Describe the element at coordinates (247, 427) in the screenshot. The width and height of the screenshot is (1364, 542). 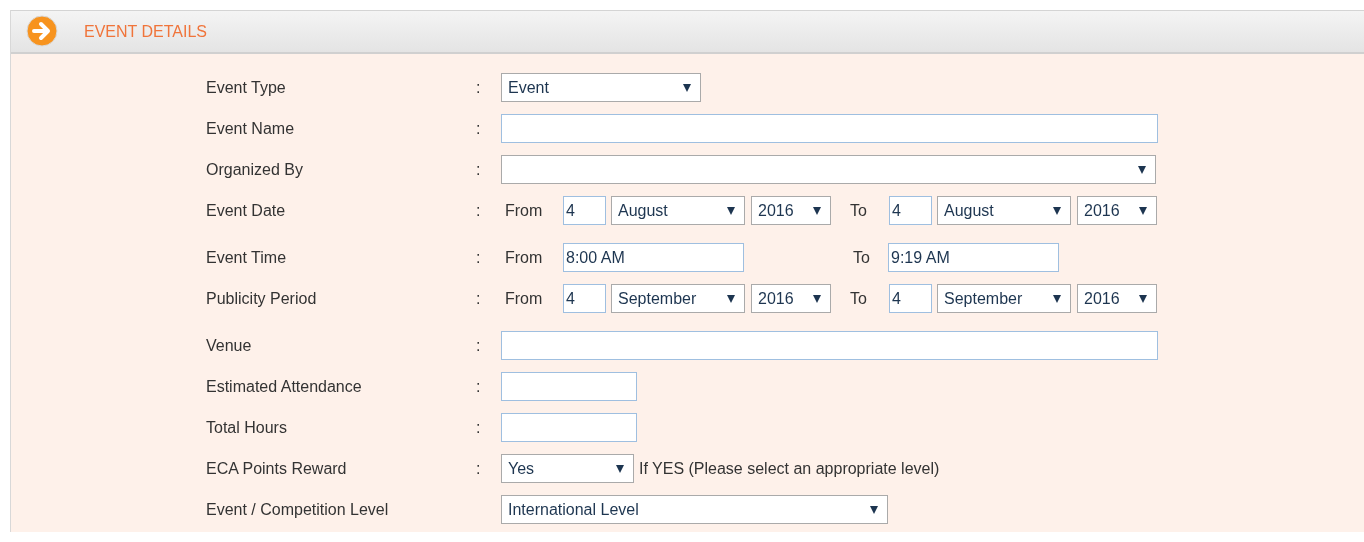
I see `field-label: Total Hours` at that location.